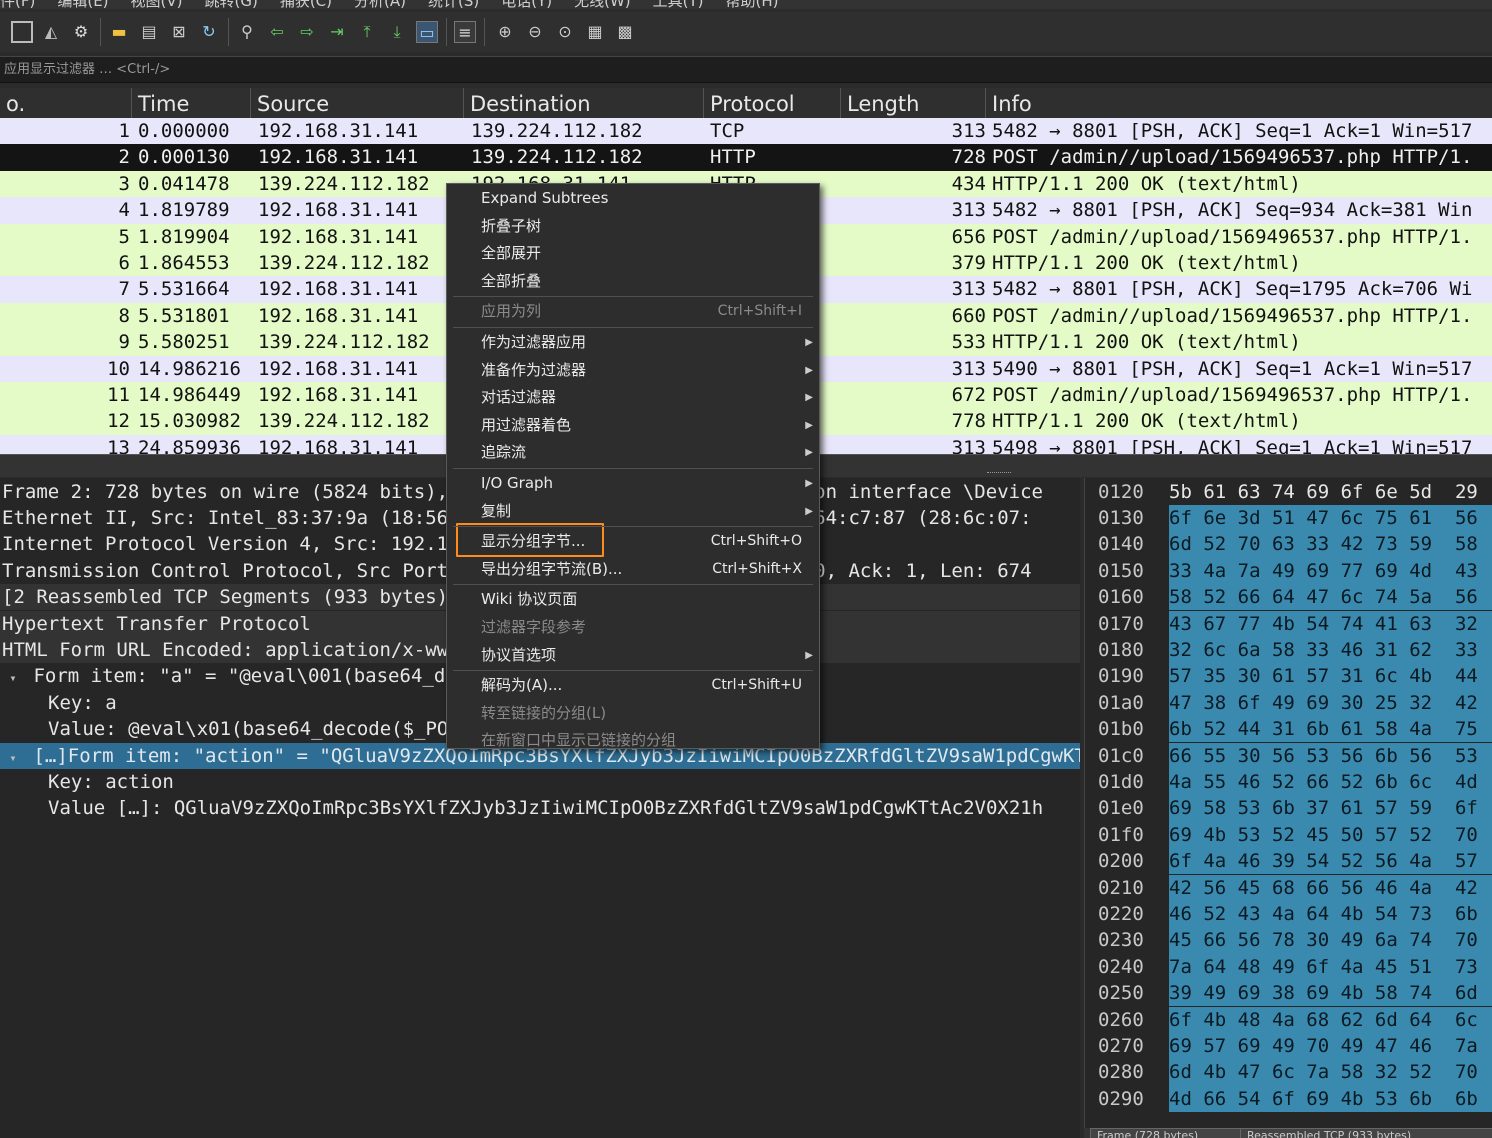  Describe the element at coordinates (633, 599) in the screenshot. I see `menu-item-19: Wiki 协议页面` at that location.